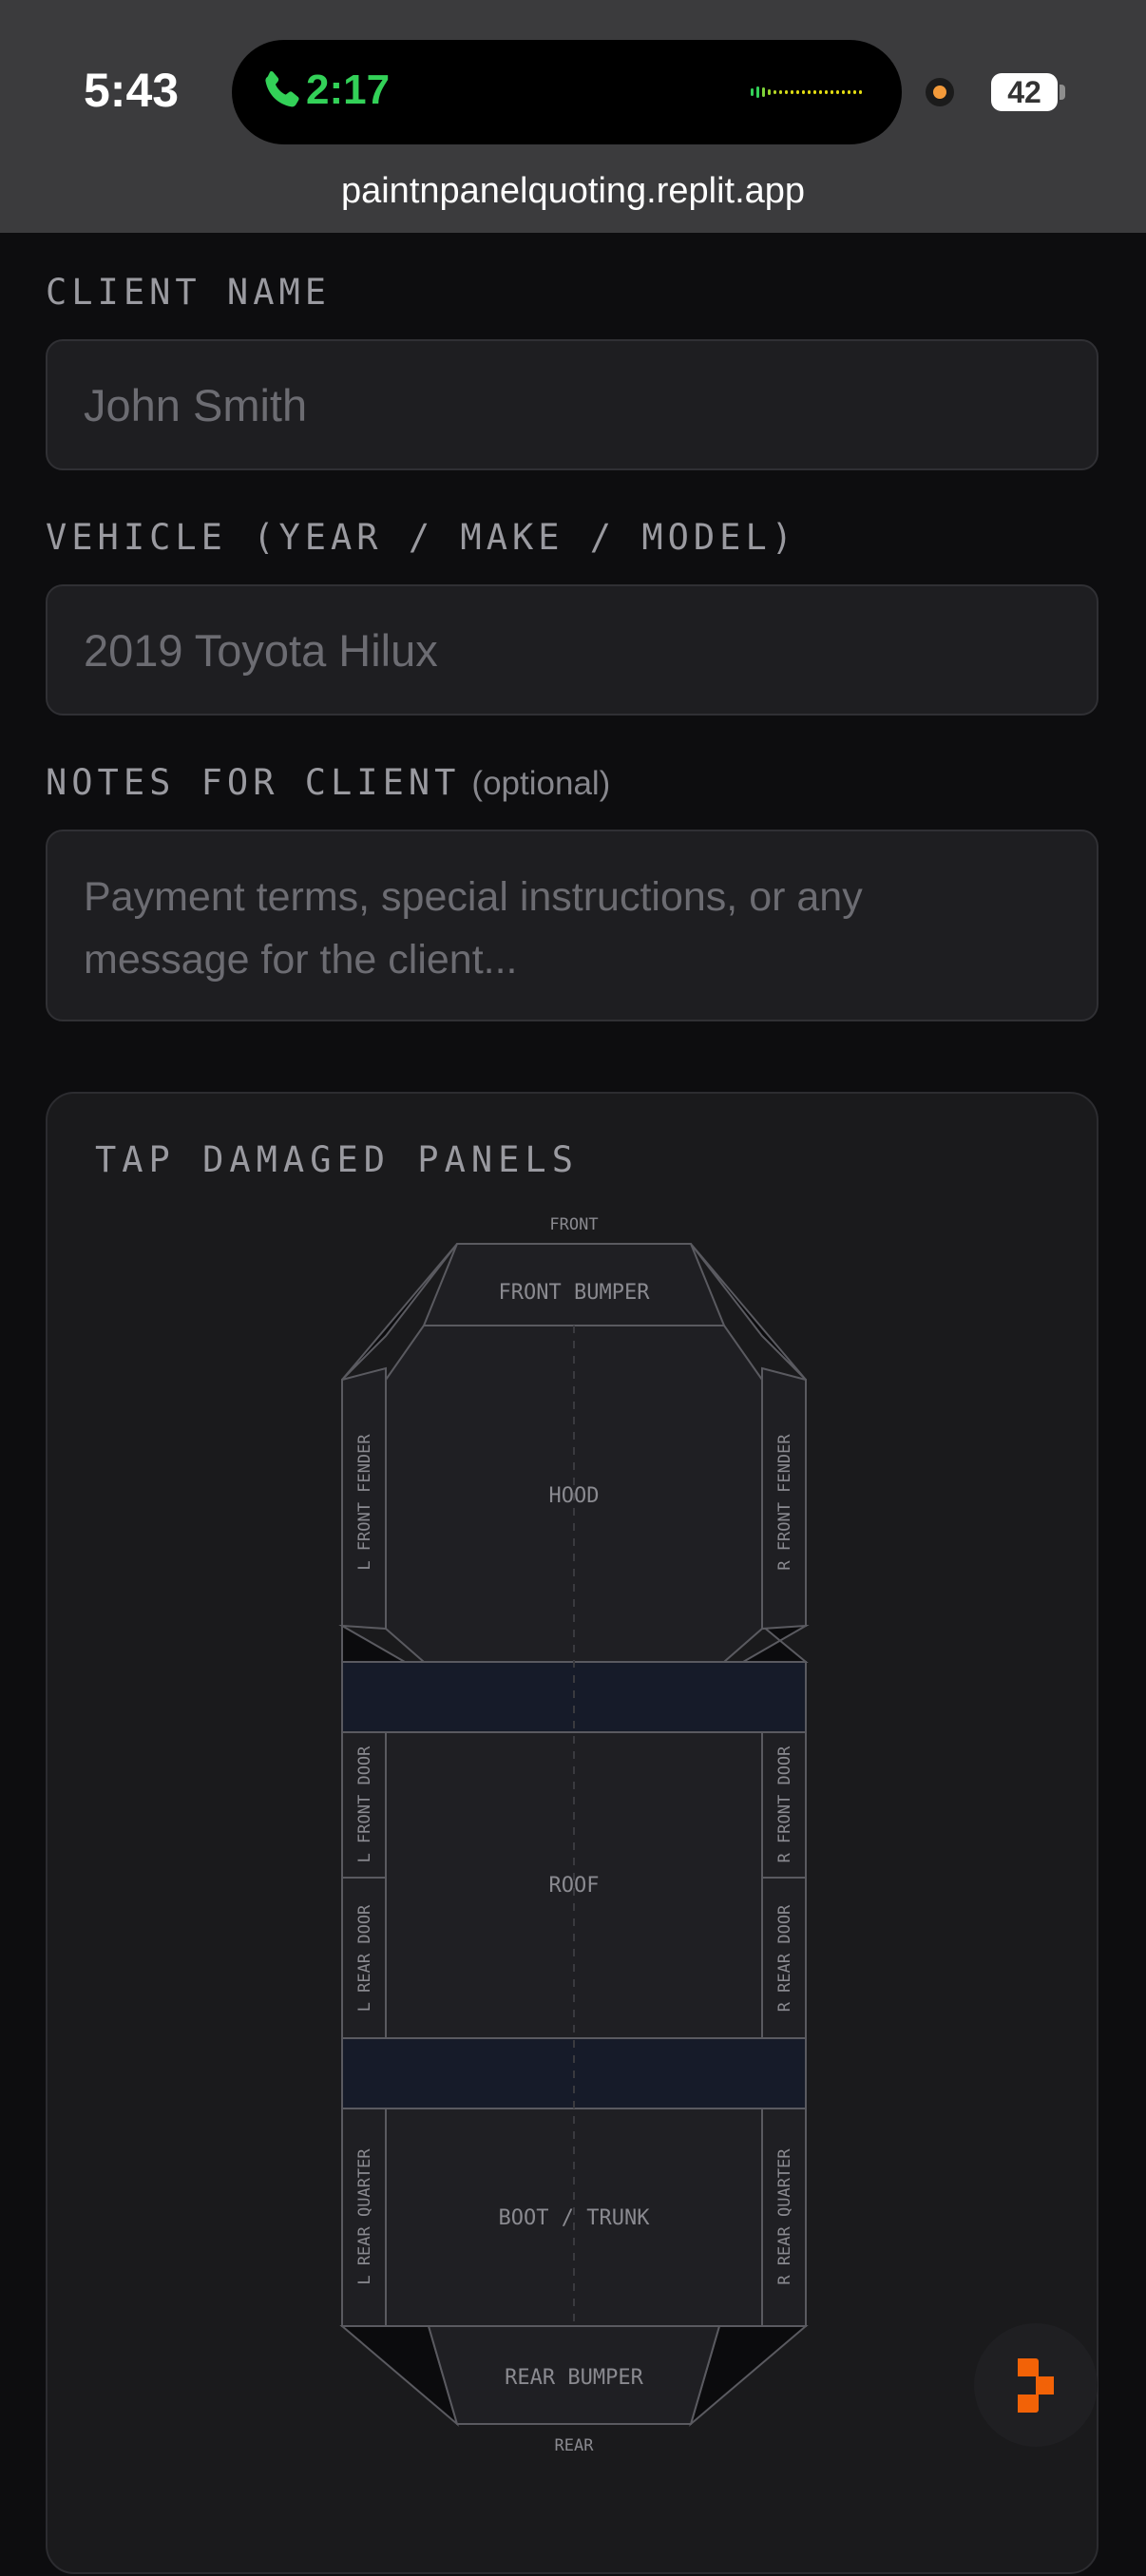  What do you see at coordinates (348, 90) in the screenshot?
I see `call-timer: 2:17` at bounding box center [348, 90].